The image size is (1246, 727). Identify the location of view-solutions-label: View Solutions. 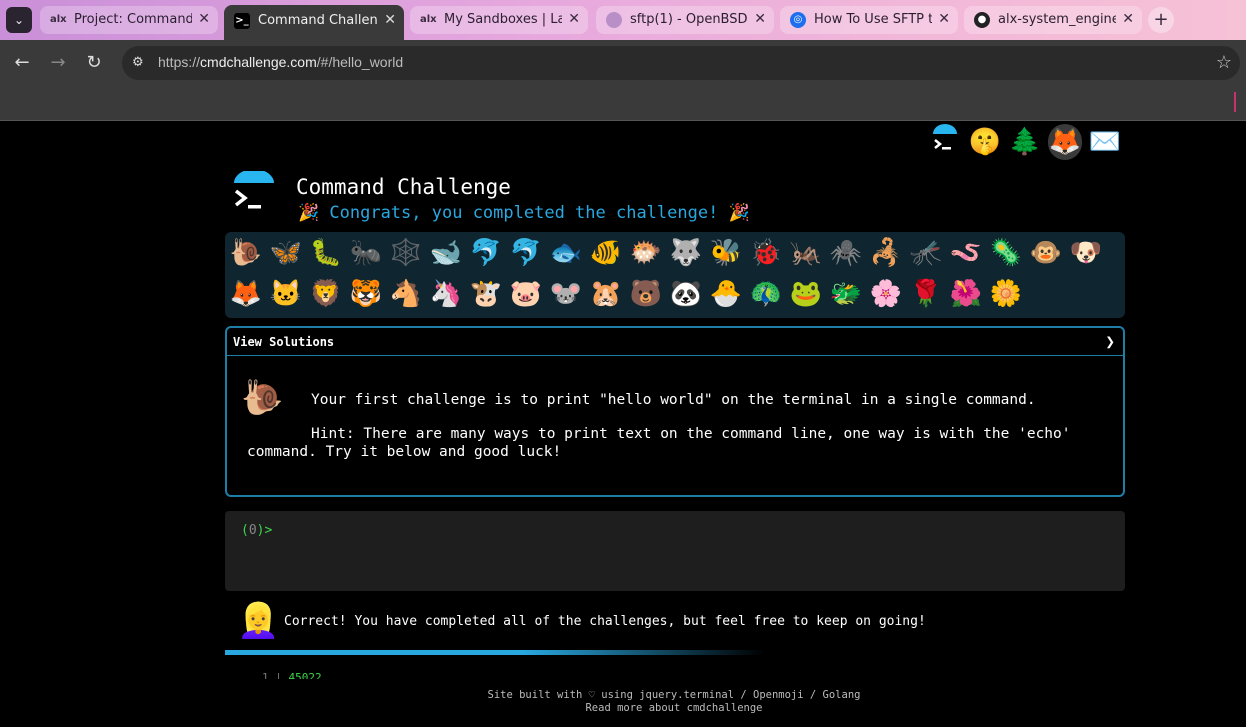
(284, 342).